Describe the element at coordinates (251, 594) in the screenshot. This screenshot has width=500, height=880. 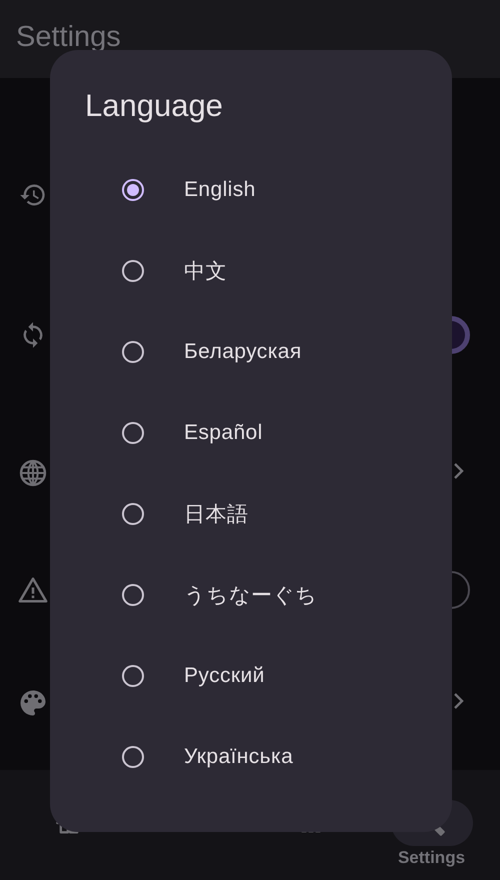
I see `language-option: うちなーぐち` at that location.